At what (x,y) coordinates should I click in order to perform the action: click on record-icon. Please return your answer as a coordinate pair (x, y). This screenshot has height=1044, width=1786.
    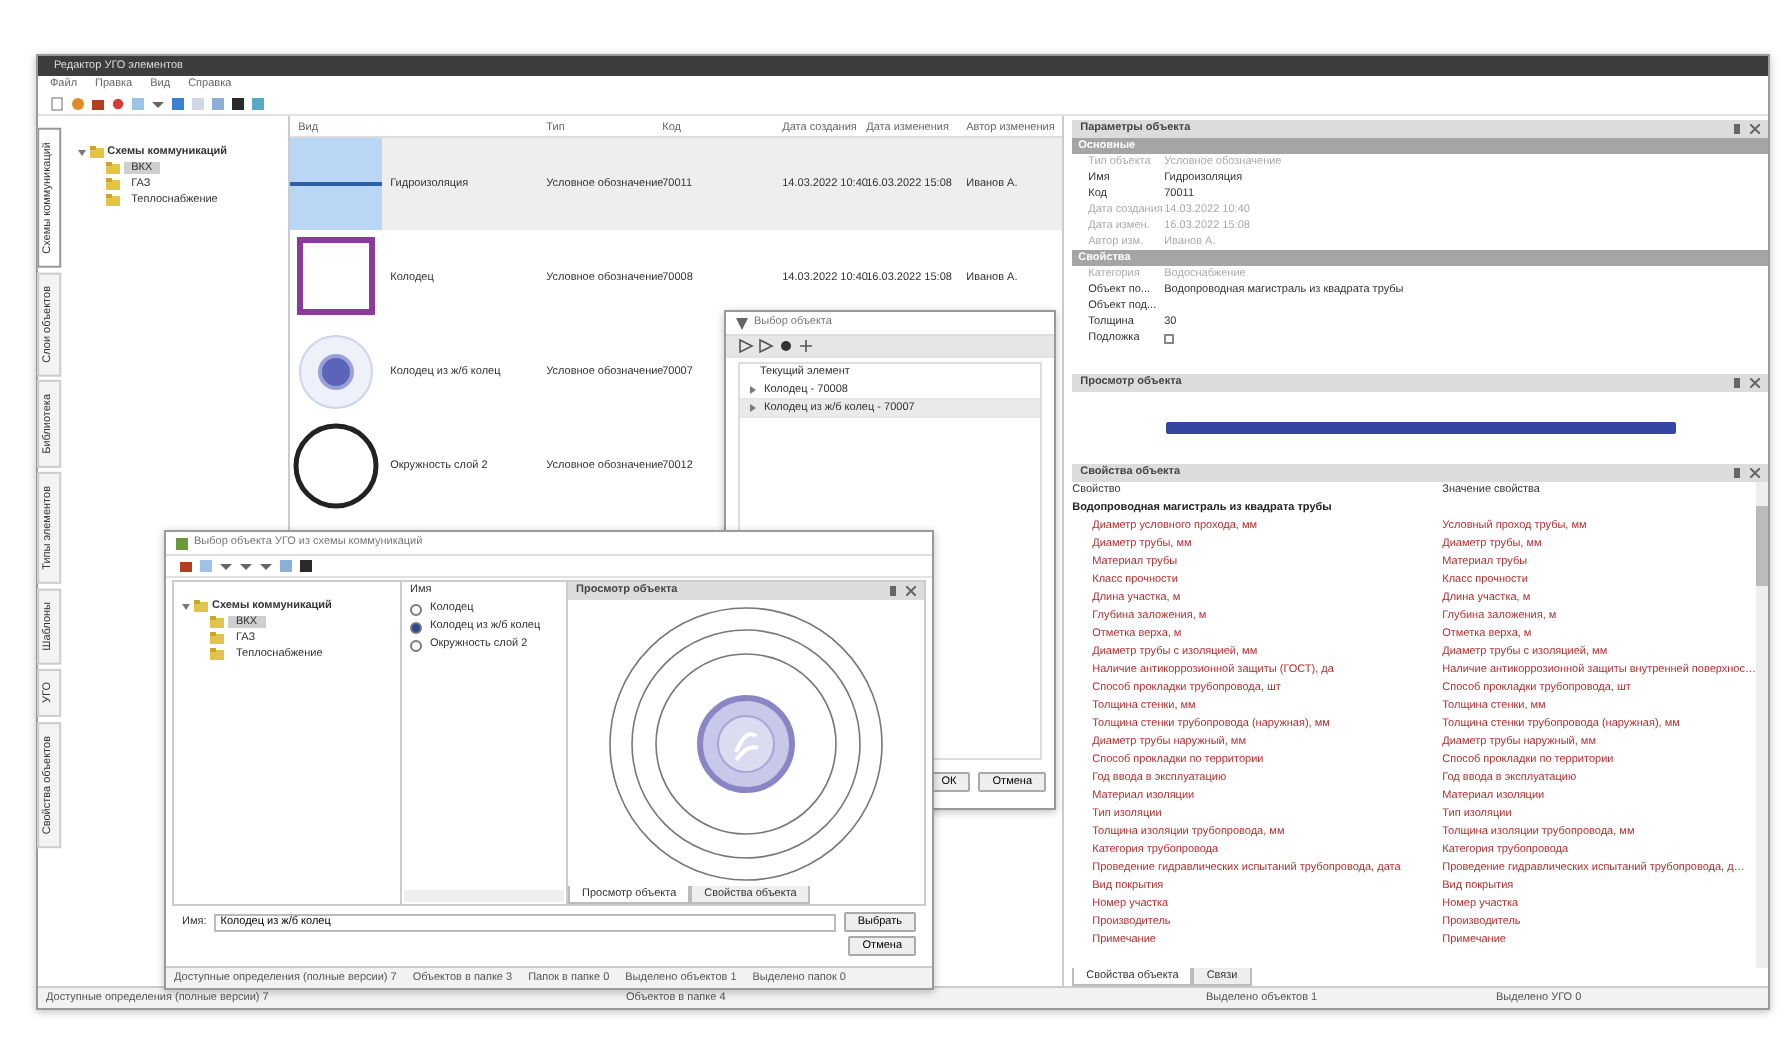
    Looking at the image, I should click on (786, 346).